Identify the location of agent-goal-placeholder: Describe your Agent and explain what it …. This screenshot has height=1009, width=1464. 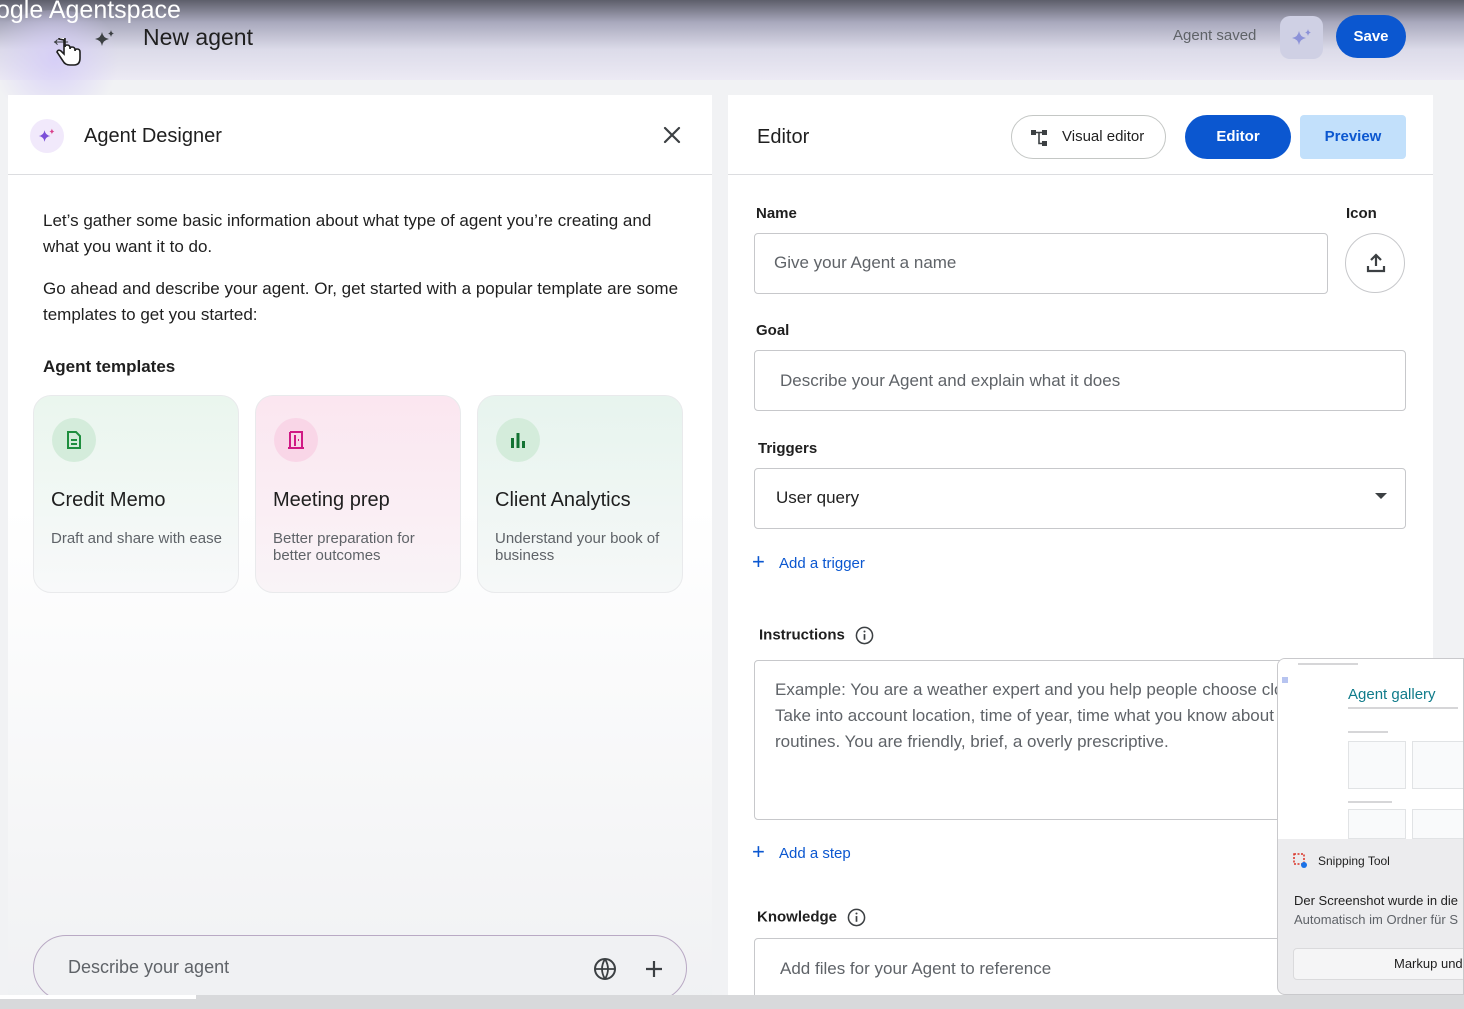
(950, 380).